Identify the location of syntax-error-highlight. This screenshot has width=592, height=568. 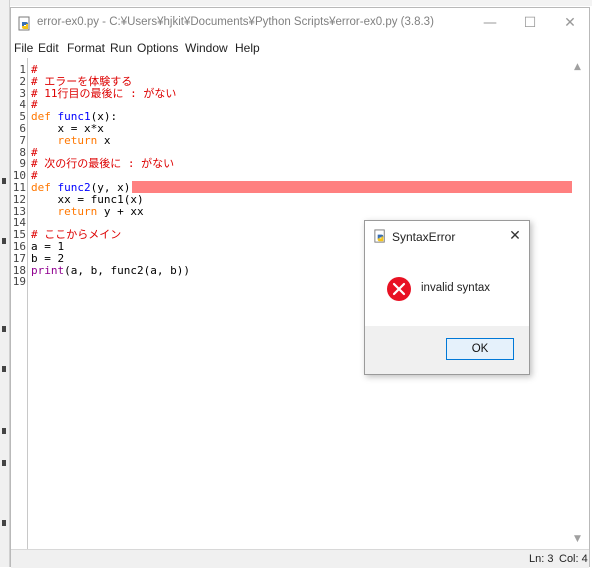
(352, 187).